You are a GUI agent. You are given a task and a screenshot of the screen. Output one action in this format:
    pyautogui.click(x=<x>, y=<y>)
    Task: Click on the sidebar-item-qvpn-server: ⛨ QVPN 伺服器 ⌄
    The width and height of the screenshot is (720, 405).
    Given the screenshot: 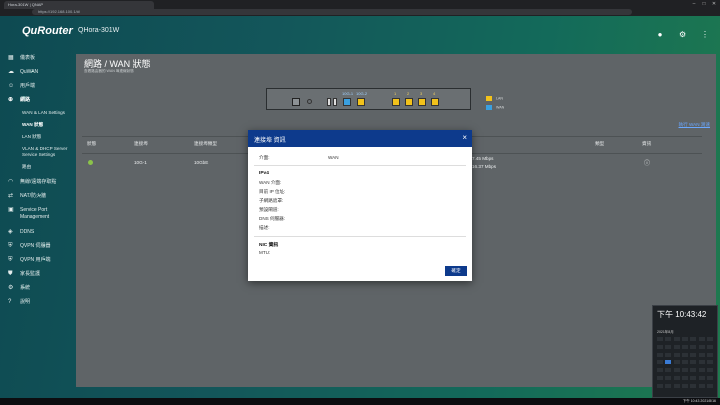 What is the action you would take?
    pyautogui.click(x=29, y=246)
    